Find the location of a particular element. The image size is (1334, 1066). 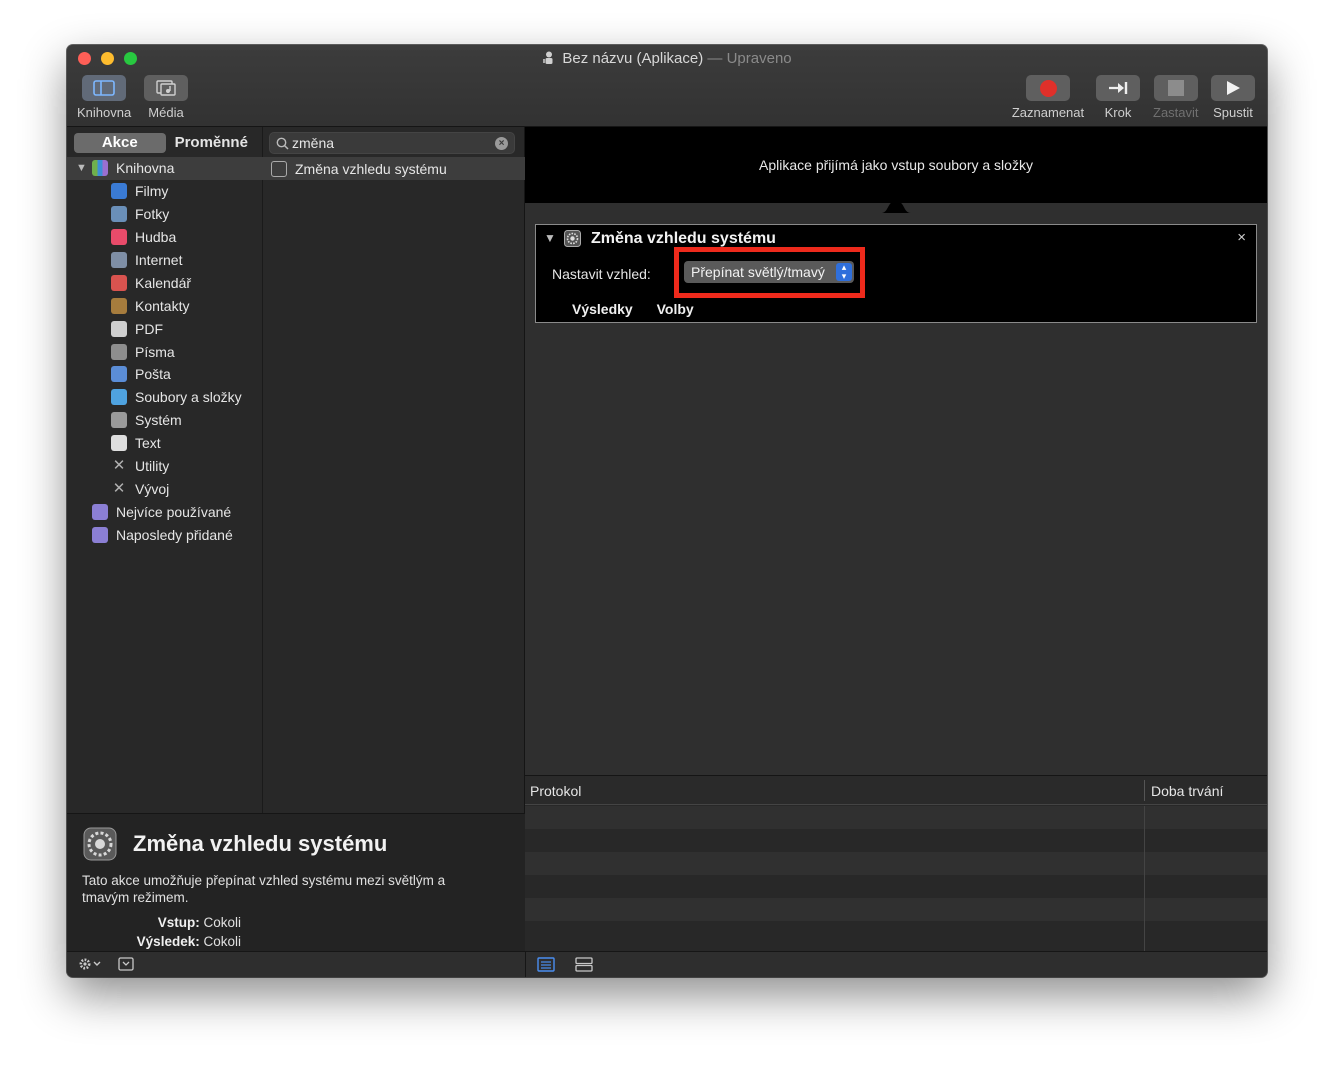

library-tabs: Akce Proměnné is located at coordinates (165, 143).